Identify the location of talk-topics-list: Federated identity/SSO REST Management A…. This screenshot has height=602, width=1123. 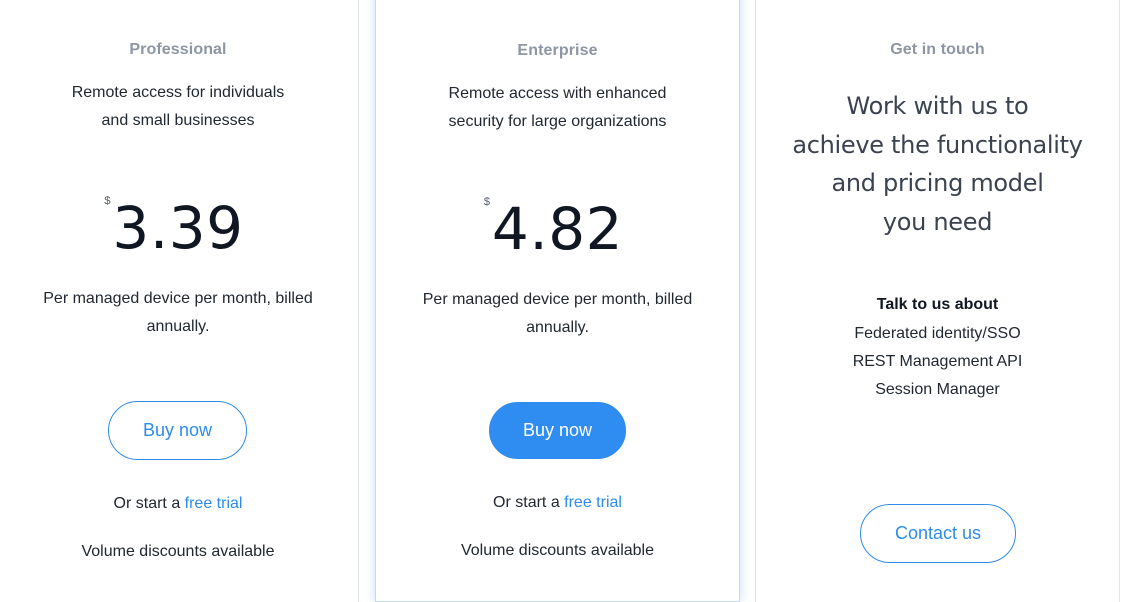
(937, 362).